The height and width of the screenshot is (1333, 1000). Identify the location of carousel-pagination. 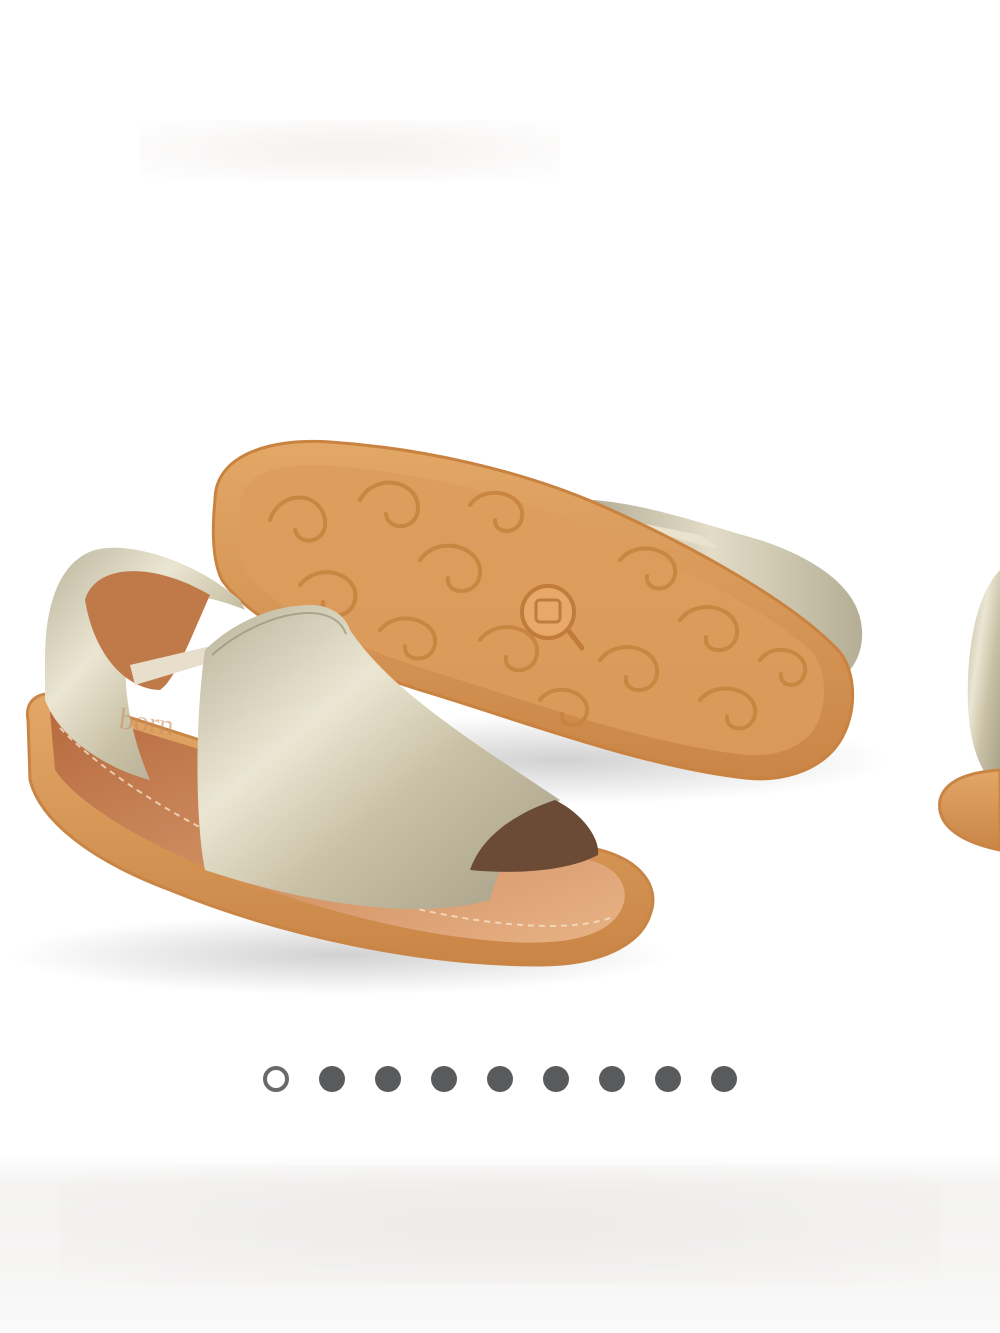
(500, 1080).